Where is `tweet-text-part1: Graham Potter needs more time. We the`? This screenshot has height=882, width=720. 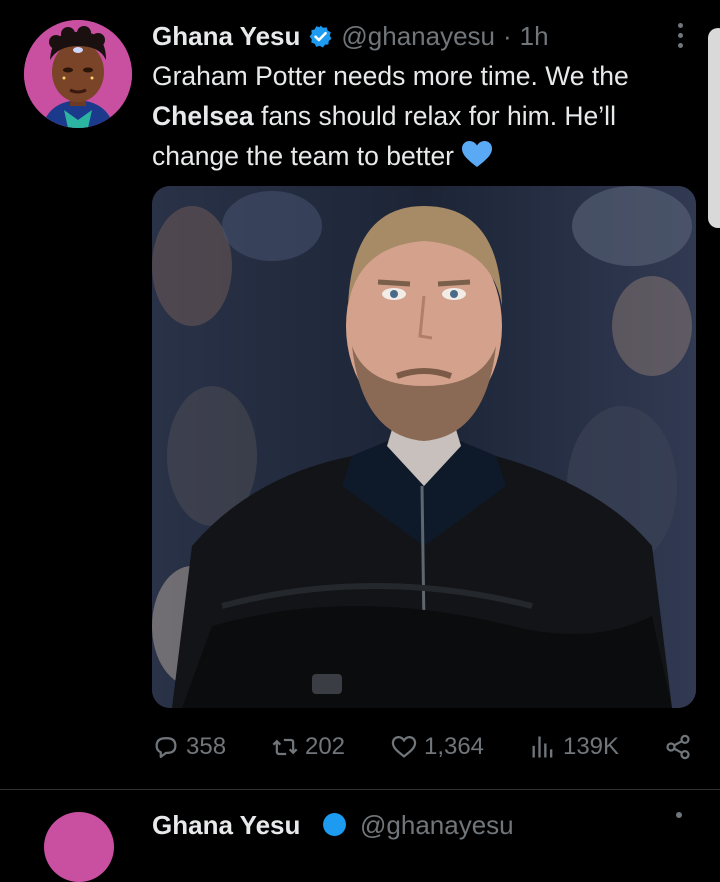 tweet-text-part1: Graham Potter needs more time. We the is located at coordinates (390, 76).